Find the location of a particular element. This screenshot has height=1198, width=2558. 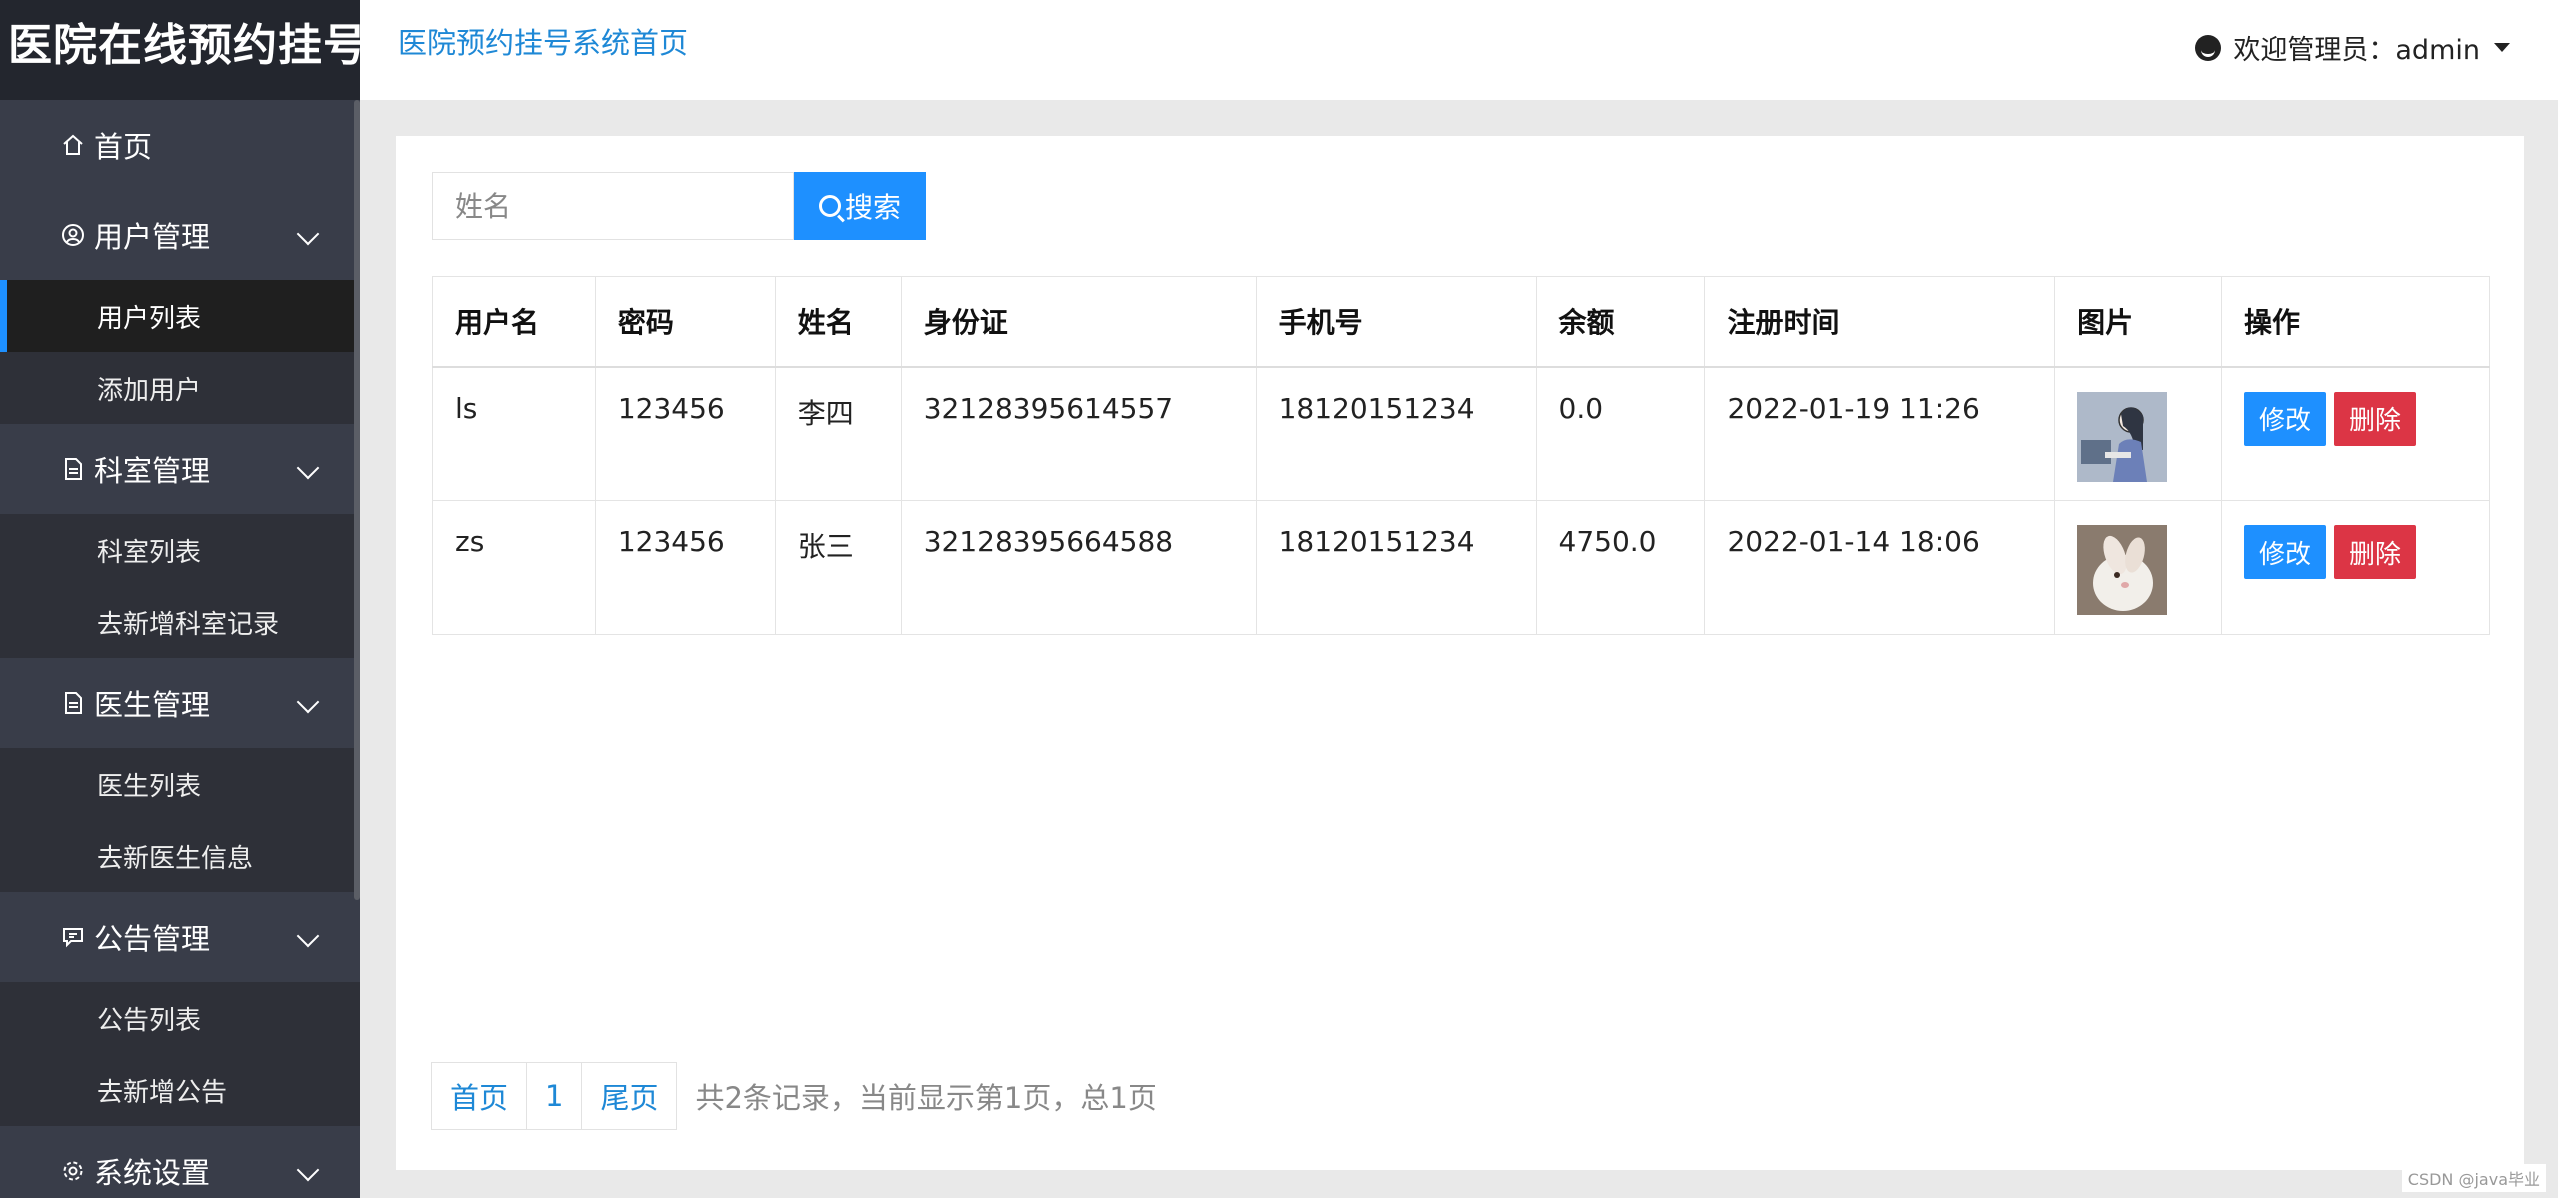

search-bar: 搜索 is located at coordinates (679, 206).